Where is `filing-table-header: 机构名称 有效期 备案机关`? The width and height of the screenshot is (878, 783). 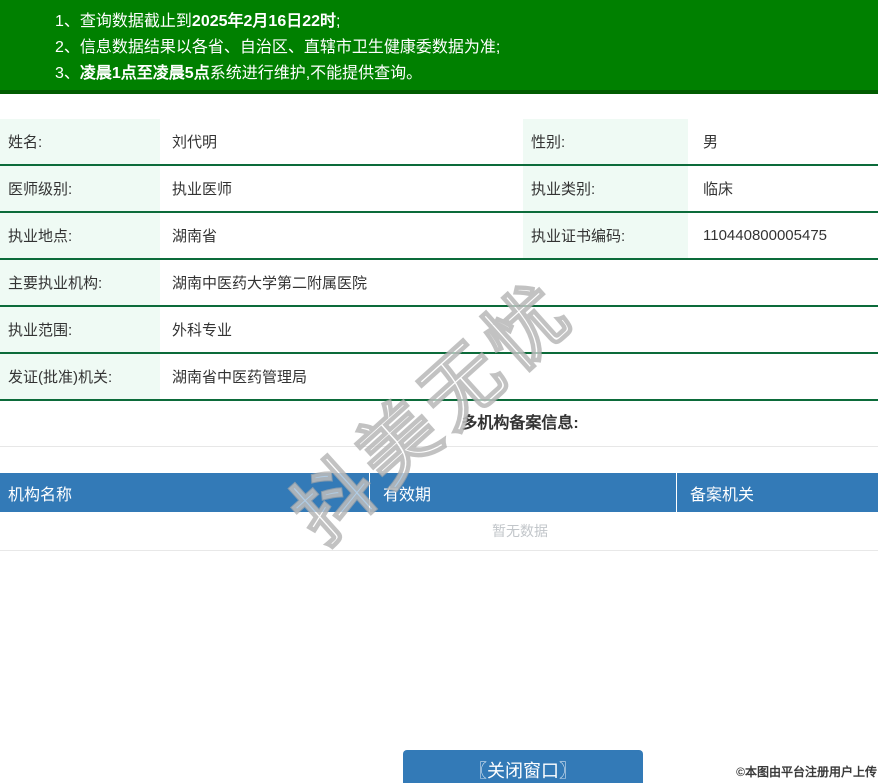
filing-table-header: 机构名称 有效期 备案机关 is located at coordinates (439, 492).